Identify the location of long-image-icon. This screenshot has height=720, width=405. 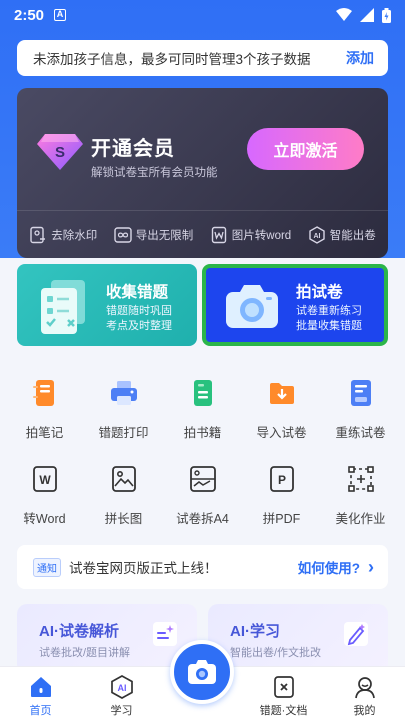
(123, 479).